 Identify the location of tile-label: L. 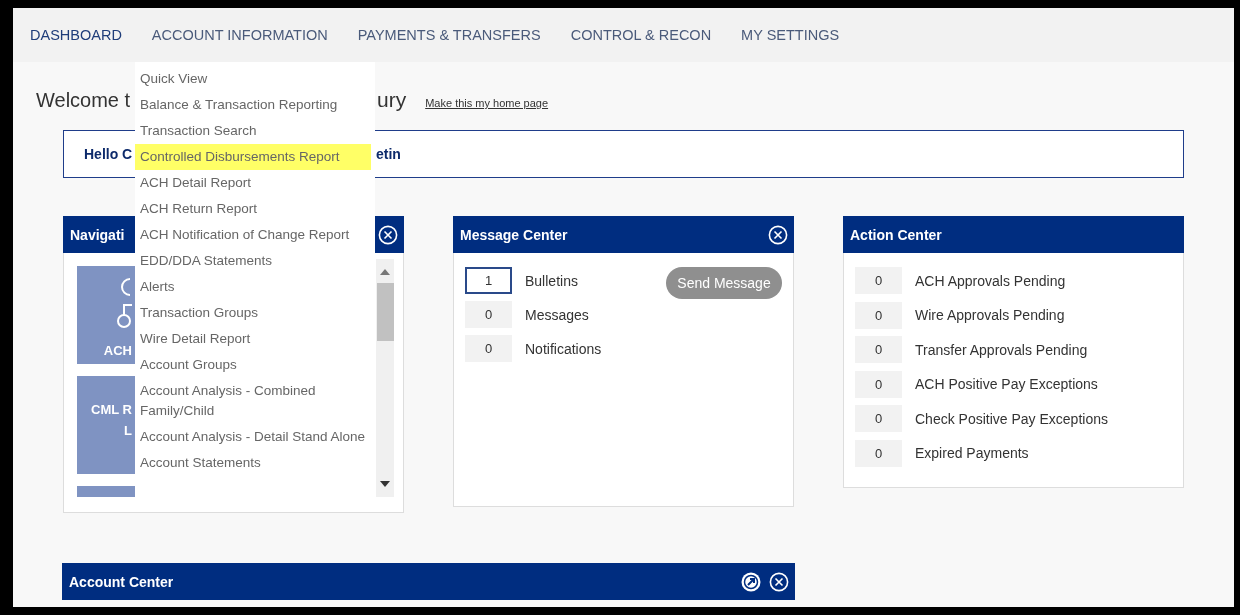
(128, 430).